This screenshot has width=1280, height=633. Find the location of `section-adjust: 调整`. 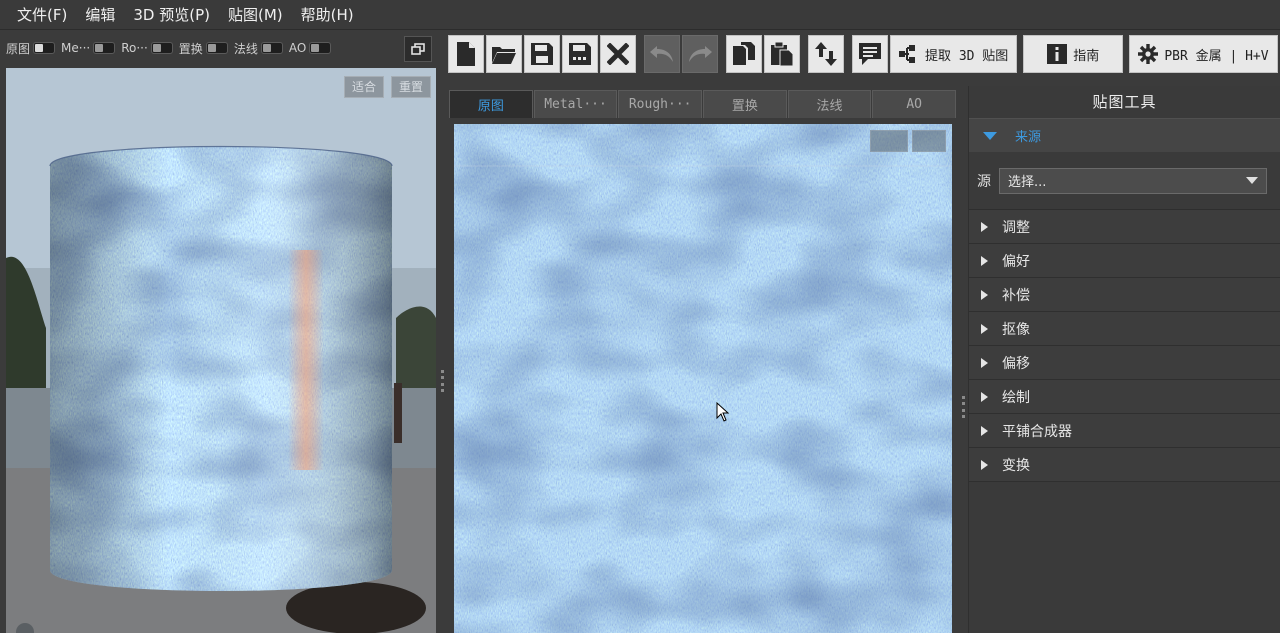

section-adjust: 调整 is located at coordinates (1124, 227).